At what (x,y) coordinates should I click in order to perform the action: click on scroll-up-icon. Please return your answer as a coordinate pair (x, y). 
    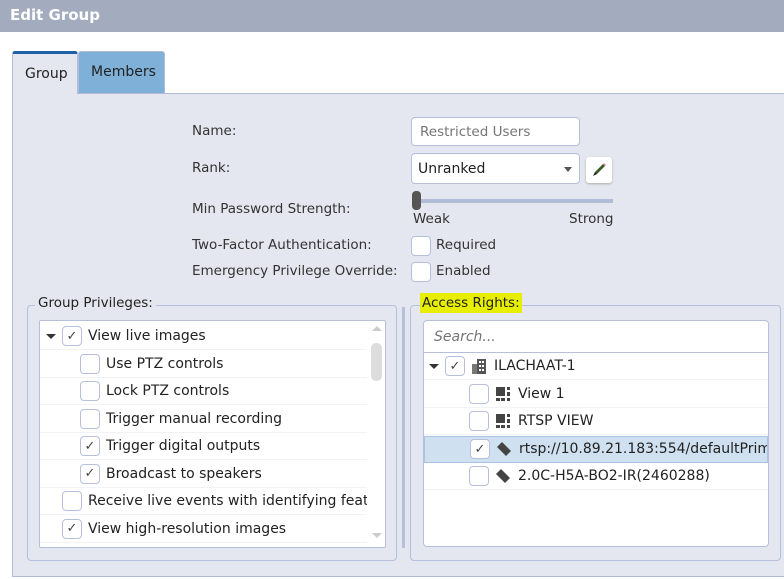
    Looking at the image, I should click on (377, 328).